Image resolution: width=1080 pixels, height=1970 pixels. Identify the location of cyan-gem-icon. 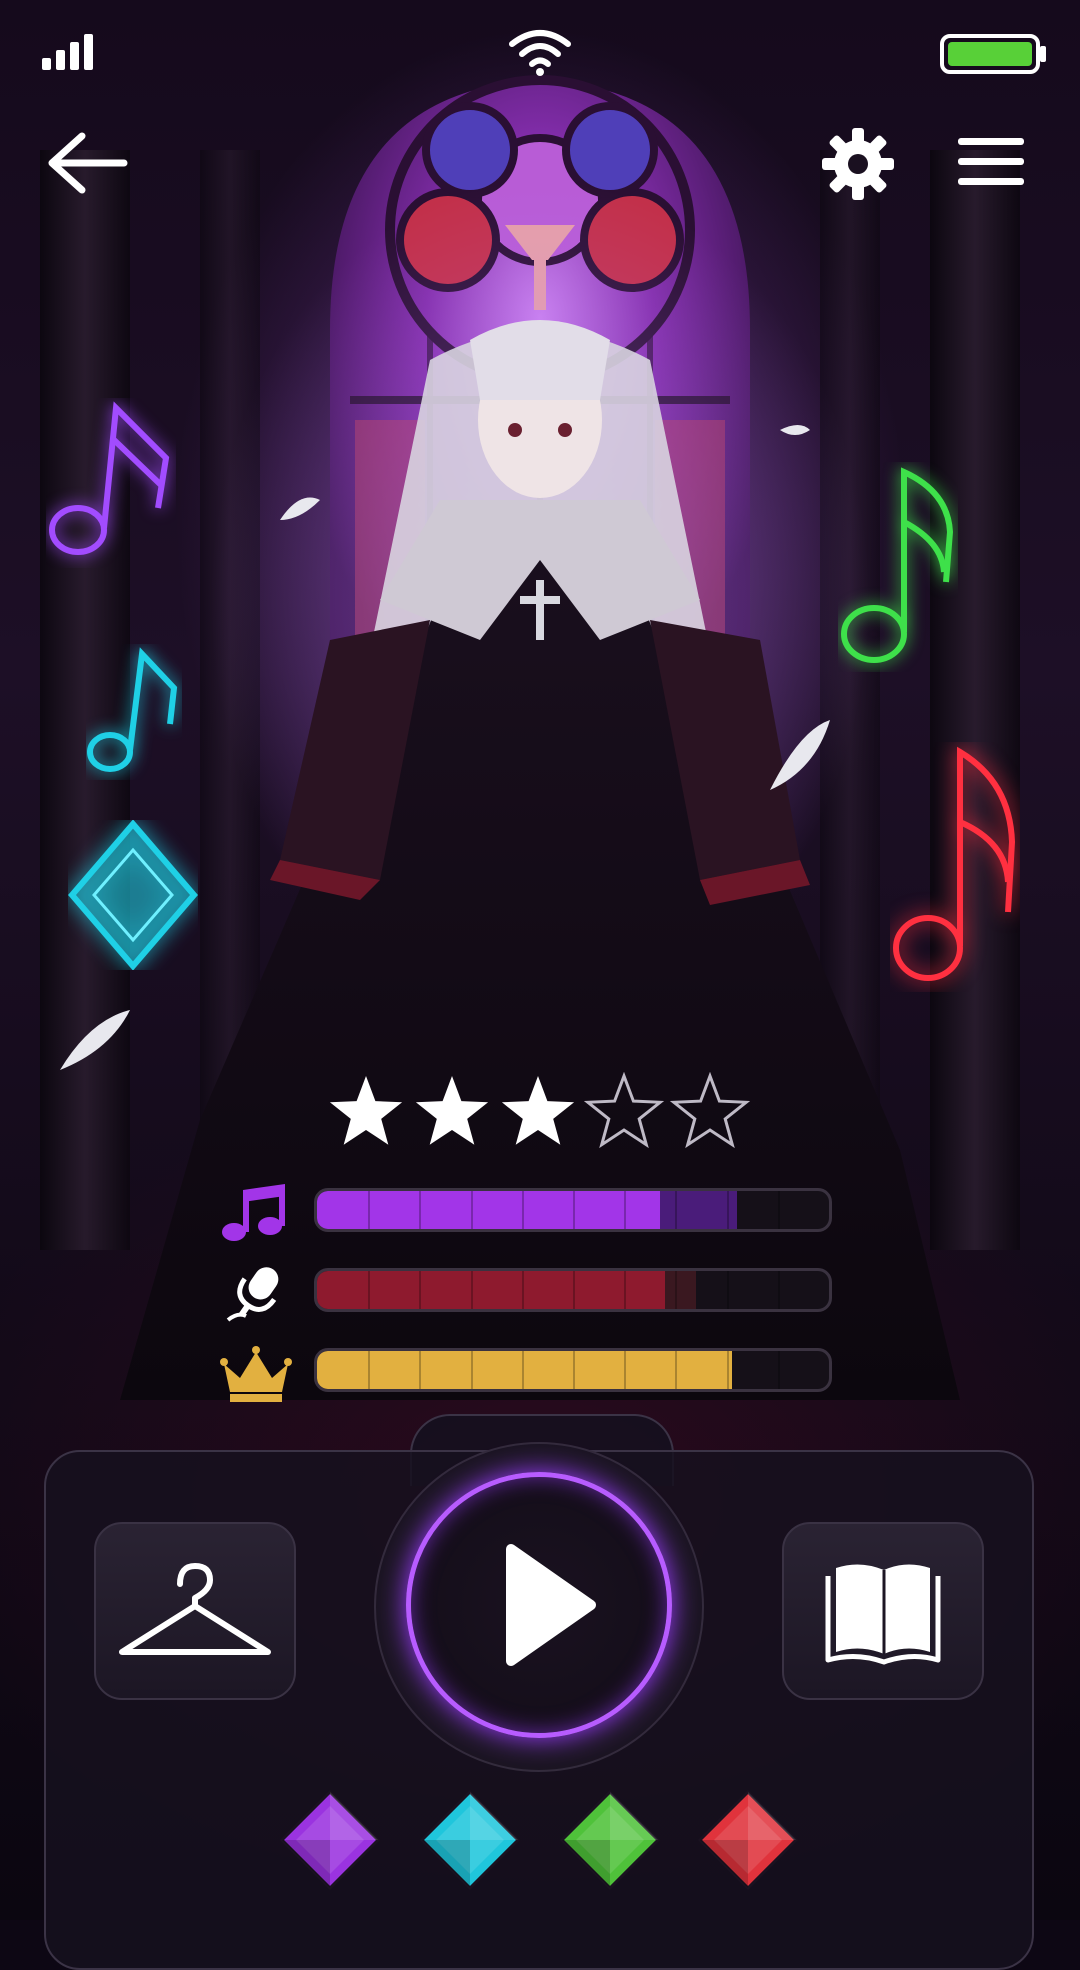
(470, 1840).